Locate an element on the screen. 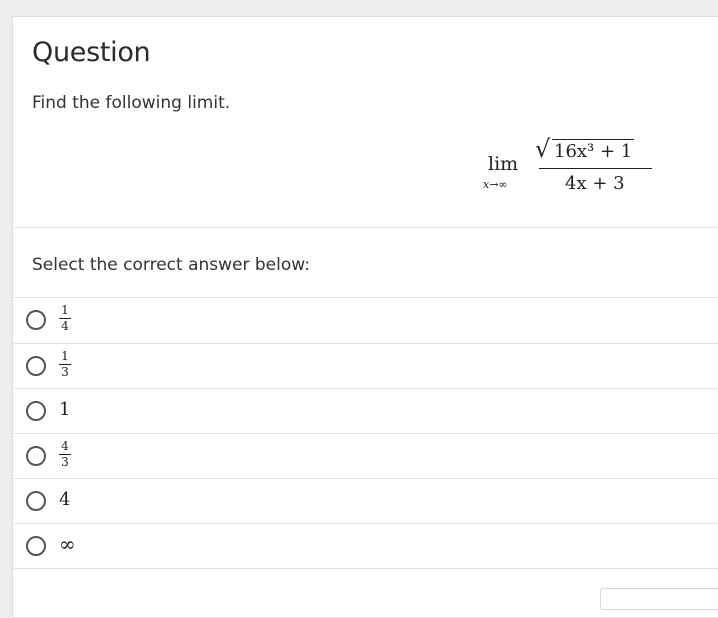 Image resolution: width=718 pixels, height=618 pixels. answer-option-1: 1 4 is located at coordinates (365, 320).